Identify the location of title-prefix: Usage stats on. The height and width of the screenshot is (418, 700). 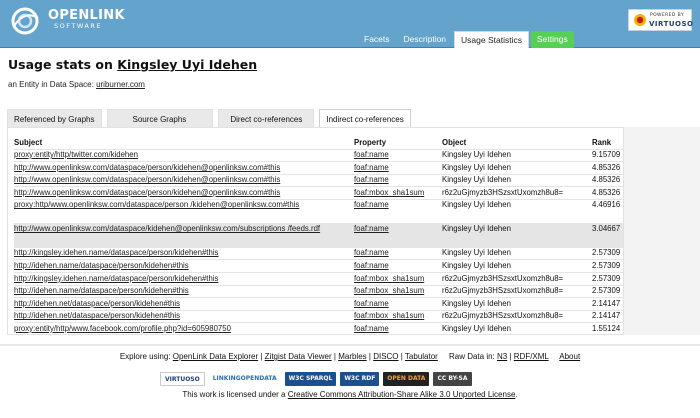
(60, 64).